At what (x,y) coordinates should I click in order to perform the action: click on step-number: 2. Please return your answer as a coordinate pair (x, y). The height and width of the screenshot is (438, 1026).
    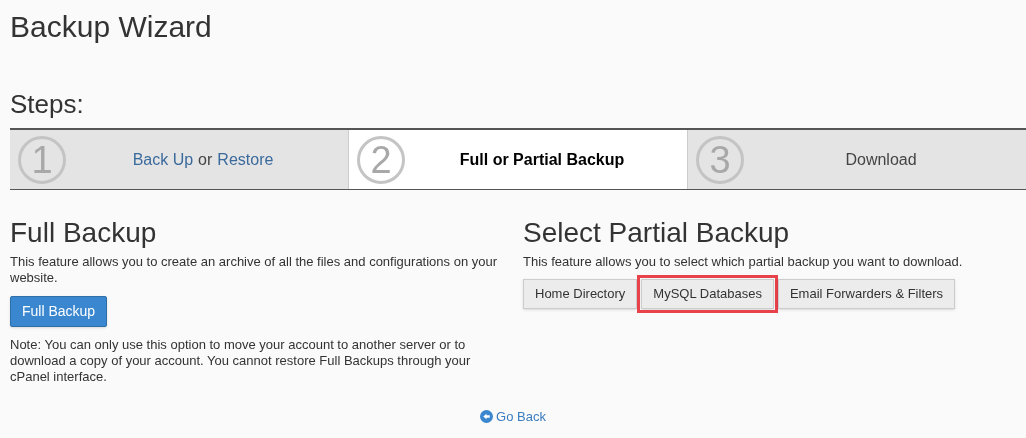
    Looking at the image, I should click on (381, 159).